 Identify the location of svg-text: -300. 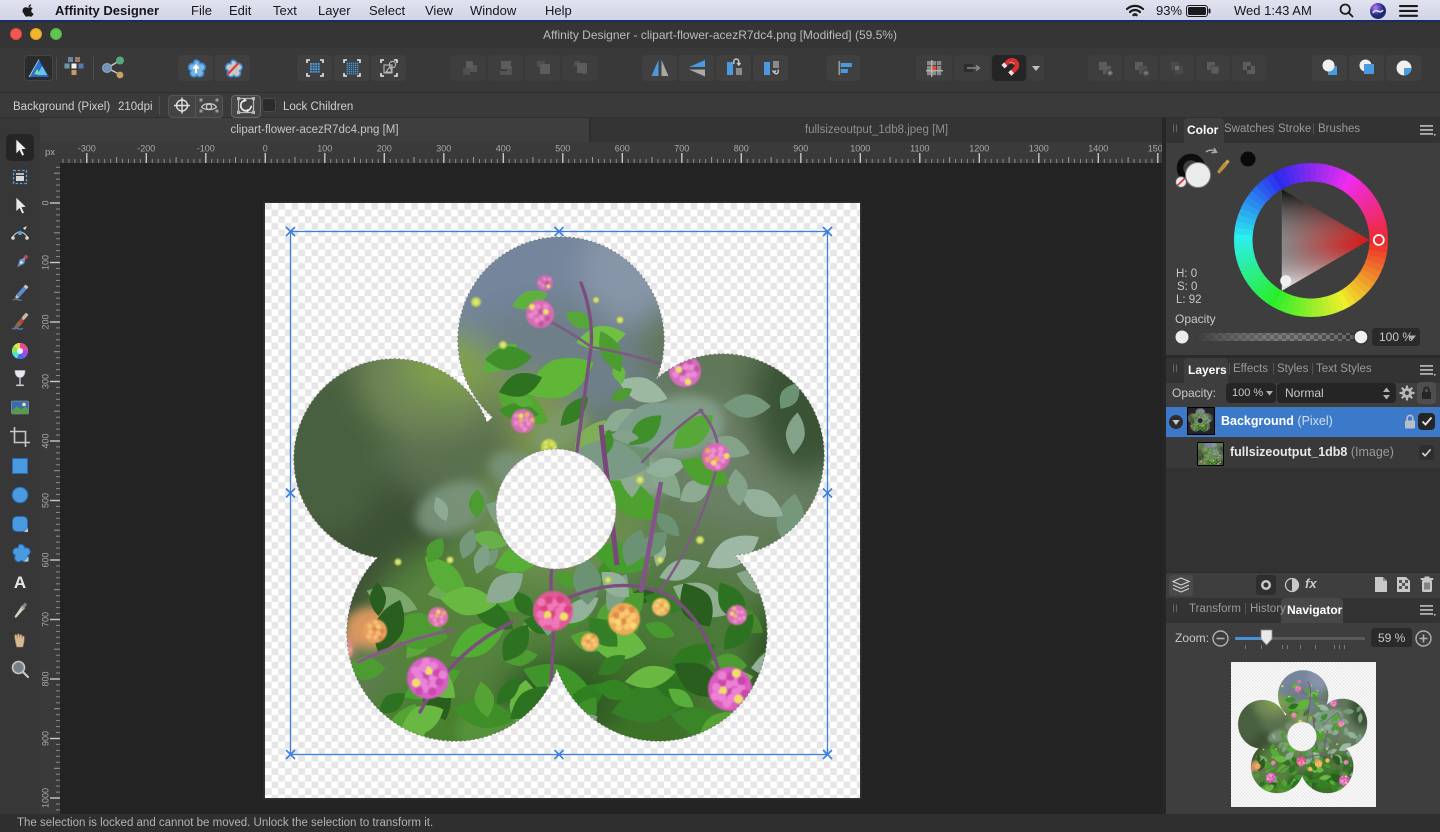
(87, 149).